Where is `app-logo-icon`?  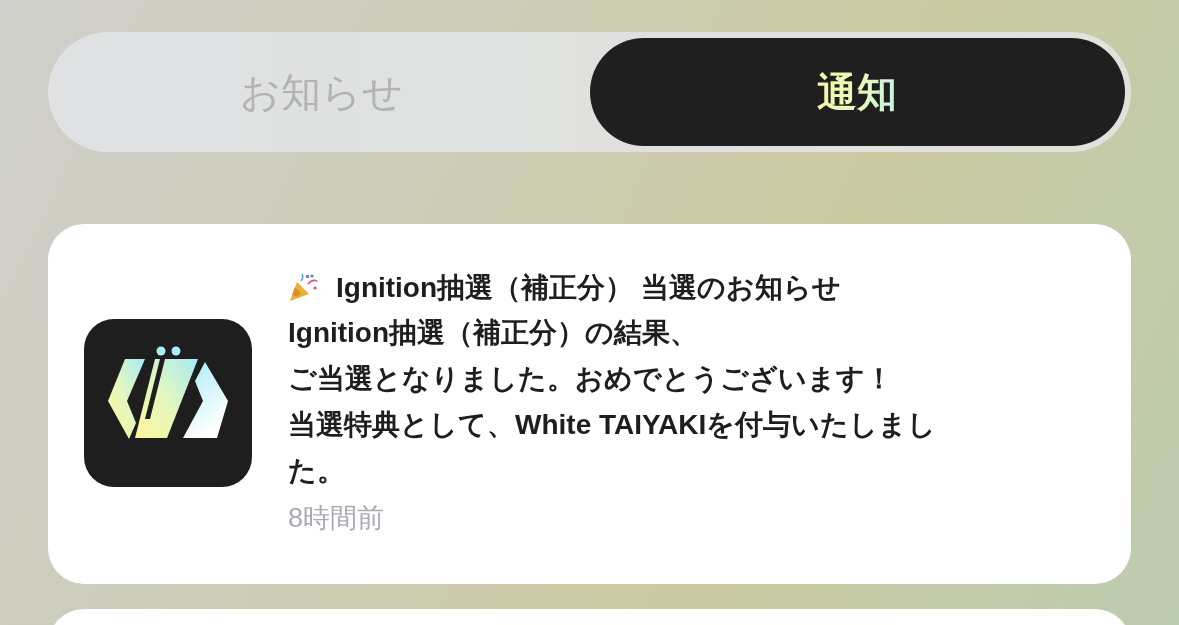 app-logo-icon is located at coordinates (168, 403).